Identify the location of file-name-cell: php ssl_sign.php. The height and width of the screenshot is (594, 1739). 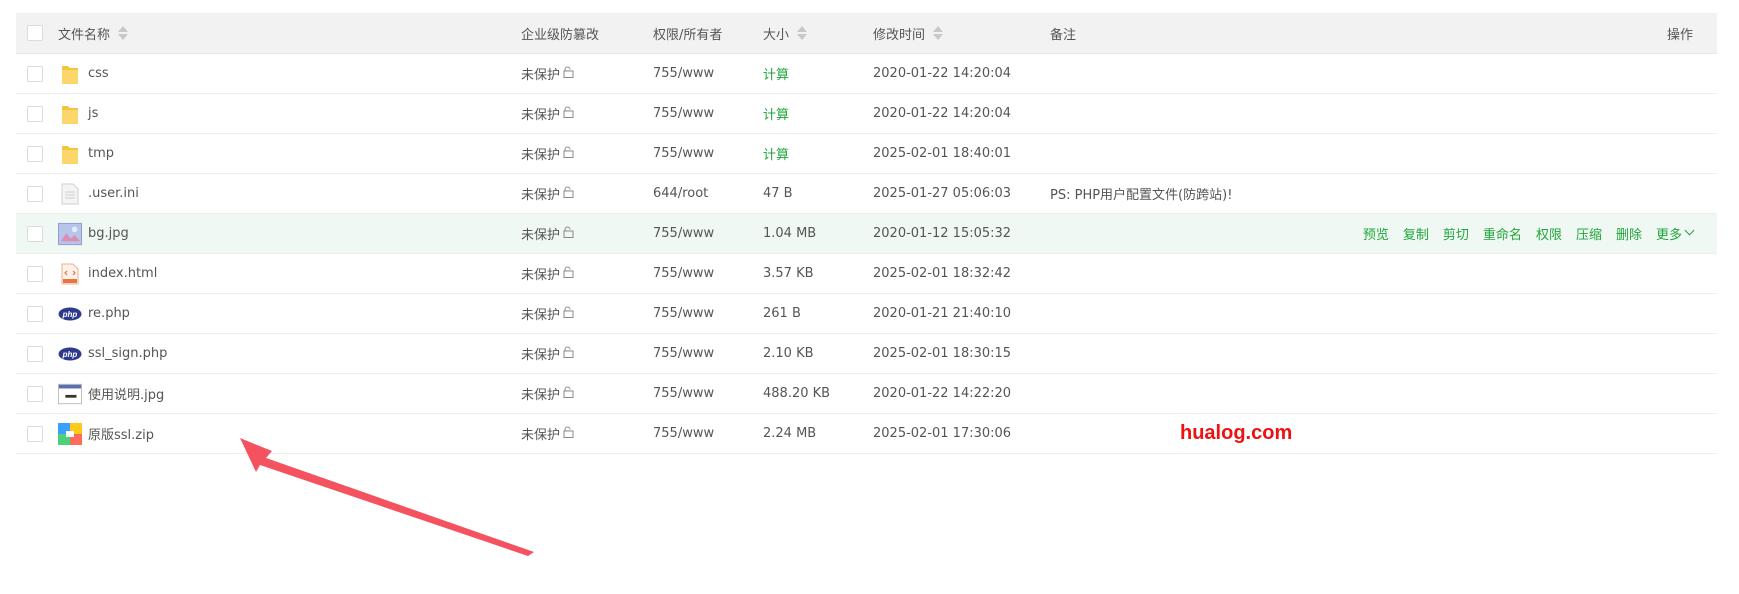
(112, 353).